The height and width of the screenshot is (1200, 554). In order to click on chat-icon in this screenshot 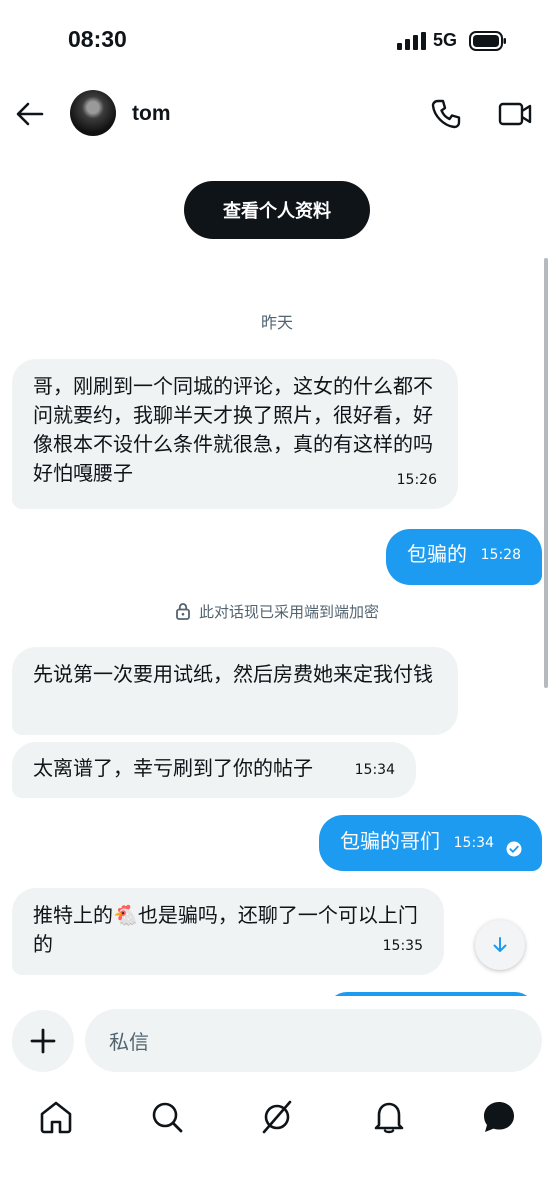, I will do `click(499, 1117)`.